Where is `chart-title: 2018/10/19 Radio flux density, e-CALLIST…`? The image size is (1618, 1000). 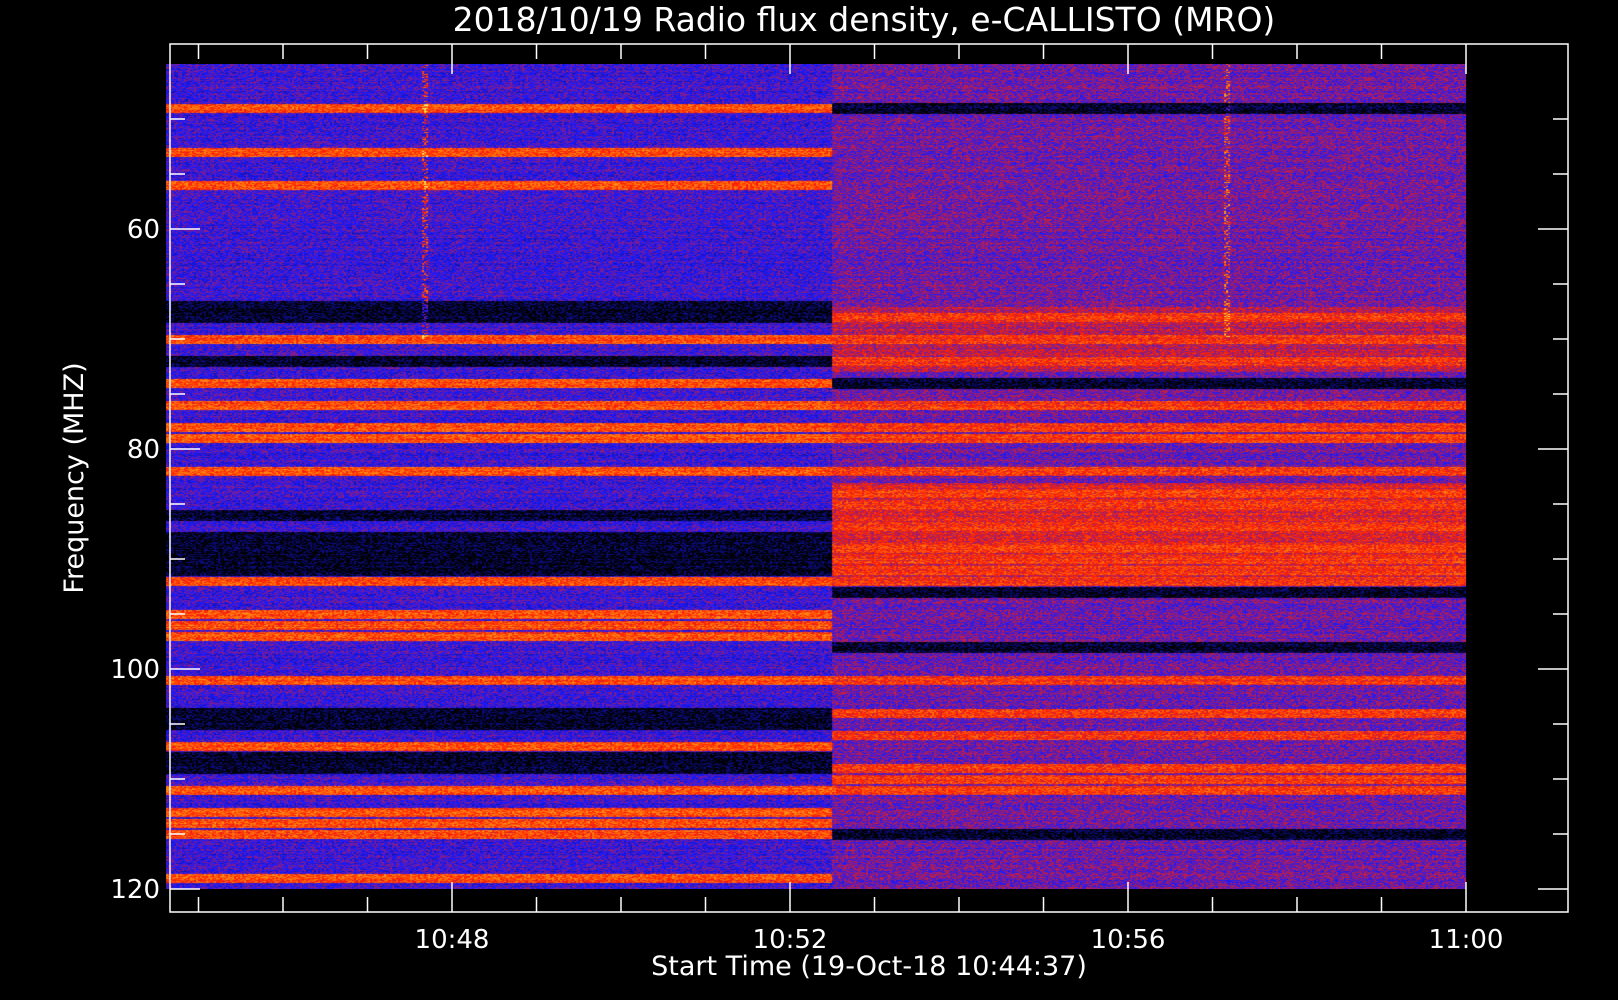
chart-title: 2018/10/19 Radio flux density, e-CALLIST… is located at coordinates (864, 19).